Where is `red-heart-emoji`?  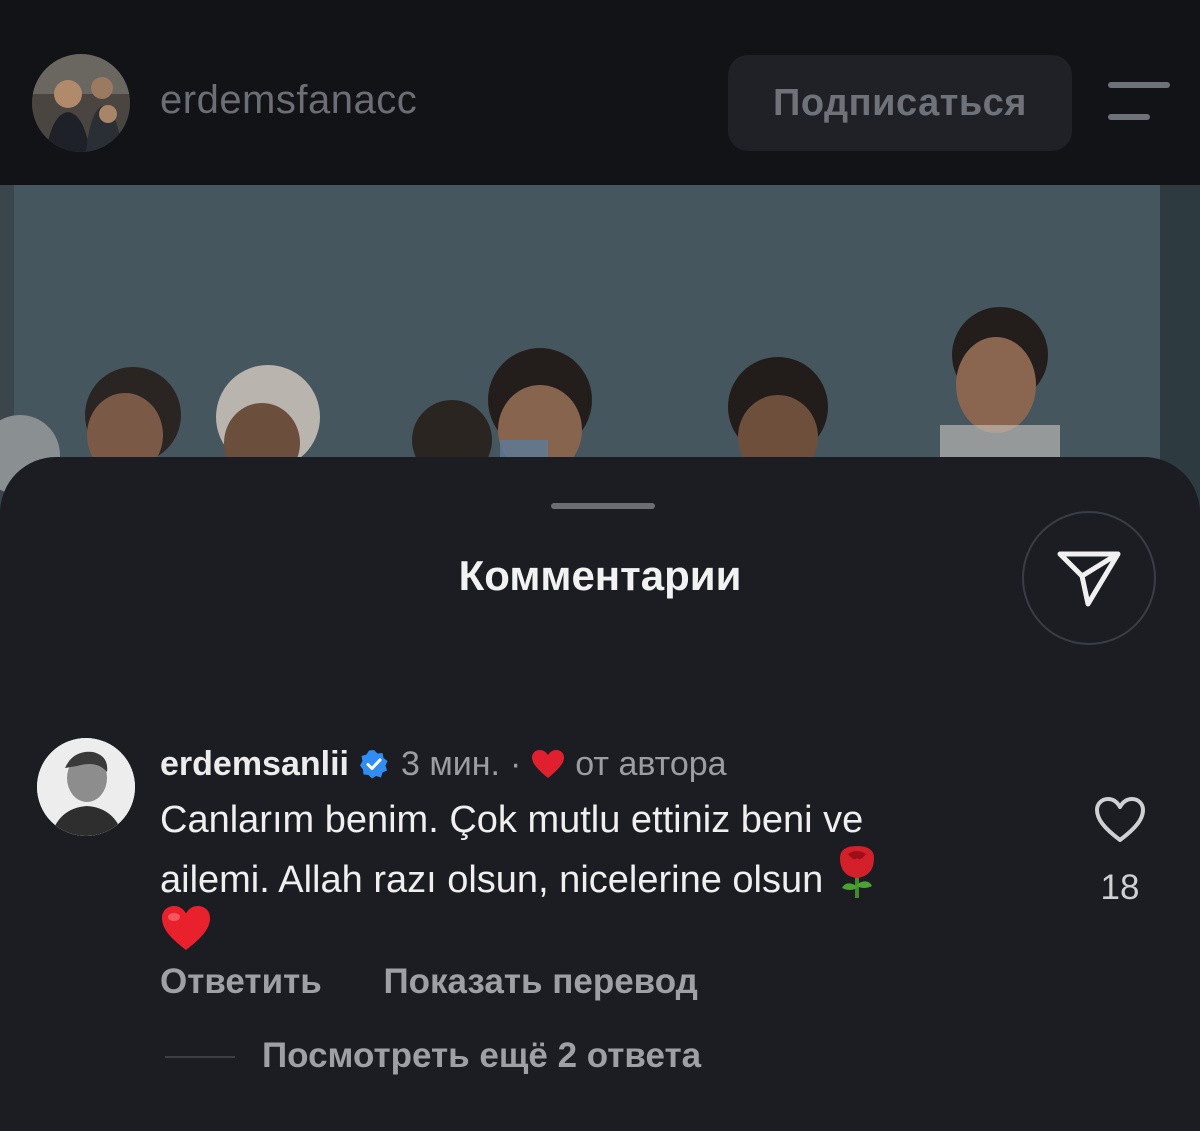 red-heart-emoji is located at coordinates (186, 928).